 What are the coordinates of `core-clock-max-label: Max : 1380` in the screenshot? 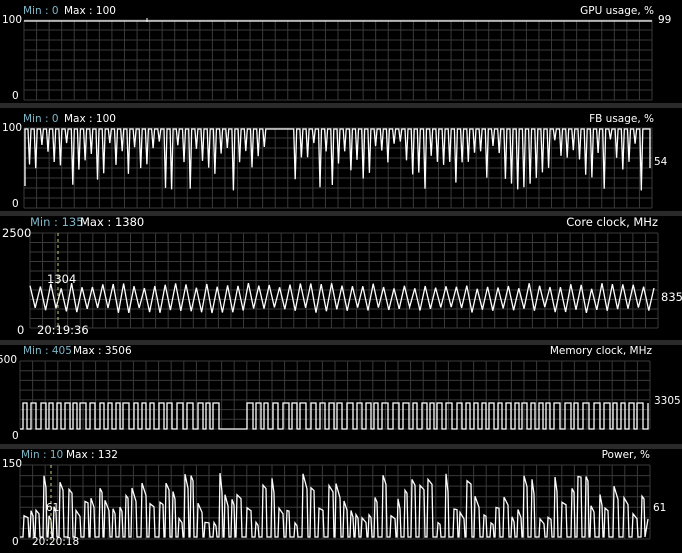 It's located at (112, 222).